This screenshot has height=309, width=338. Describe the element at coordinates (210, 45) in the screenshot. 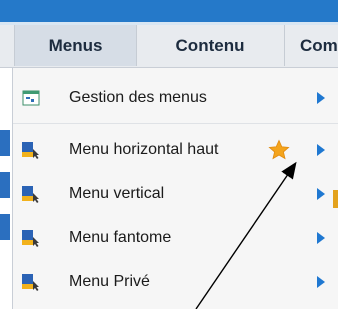

I see `tab-contenu: Contenu` at that location.